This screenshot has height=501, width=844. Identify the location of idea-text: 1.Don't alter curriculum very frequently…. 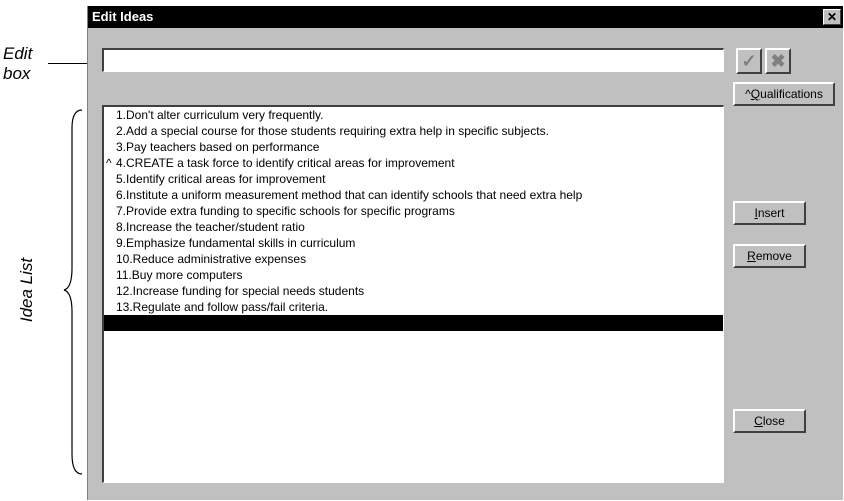
(220, 115).